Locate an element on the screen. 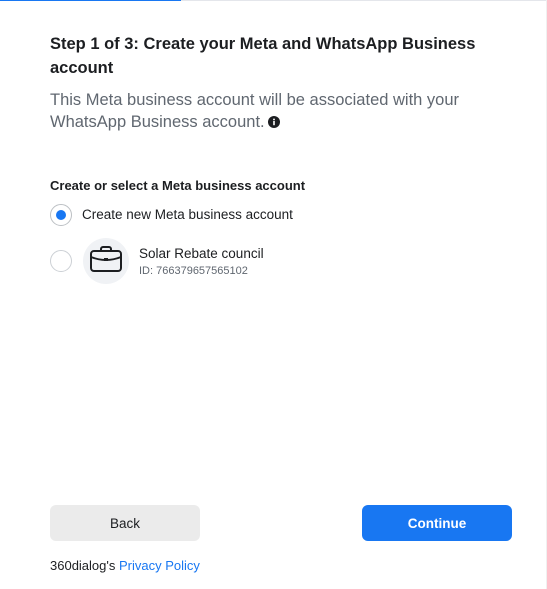  progress-bar is located at coordinates (273, 0).